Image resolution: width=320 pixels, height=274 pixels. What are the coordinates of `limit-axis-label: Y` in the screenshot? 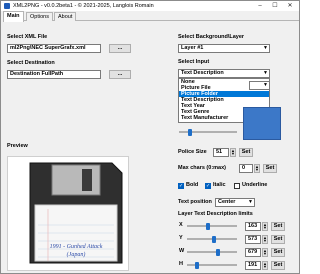 It's located at (181, 238).